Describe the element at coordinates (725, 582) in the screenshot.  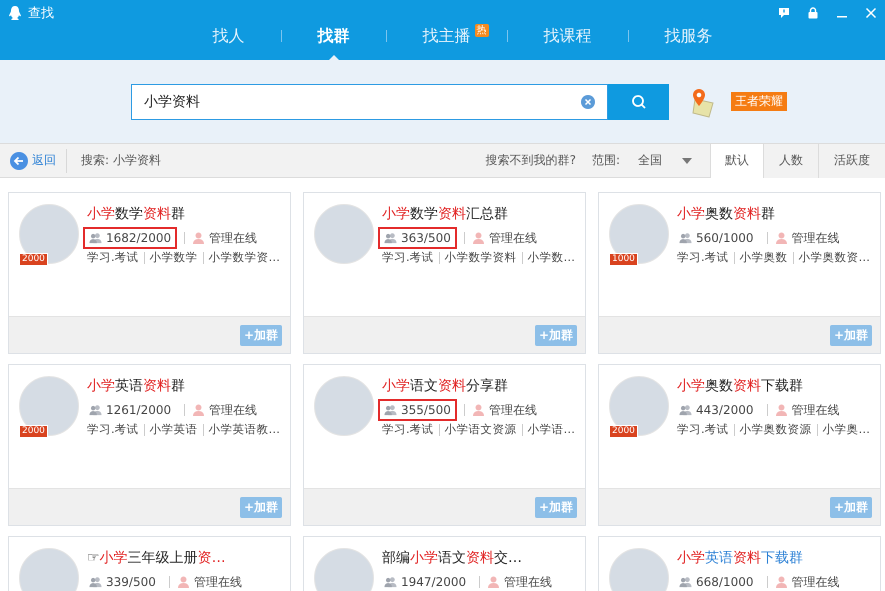
I see `member-count: 668/1000` at that location.